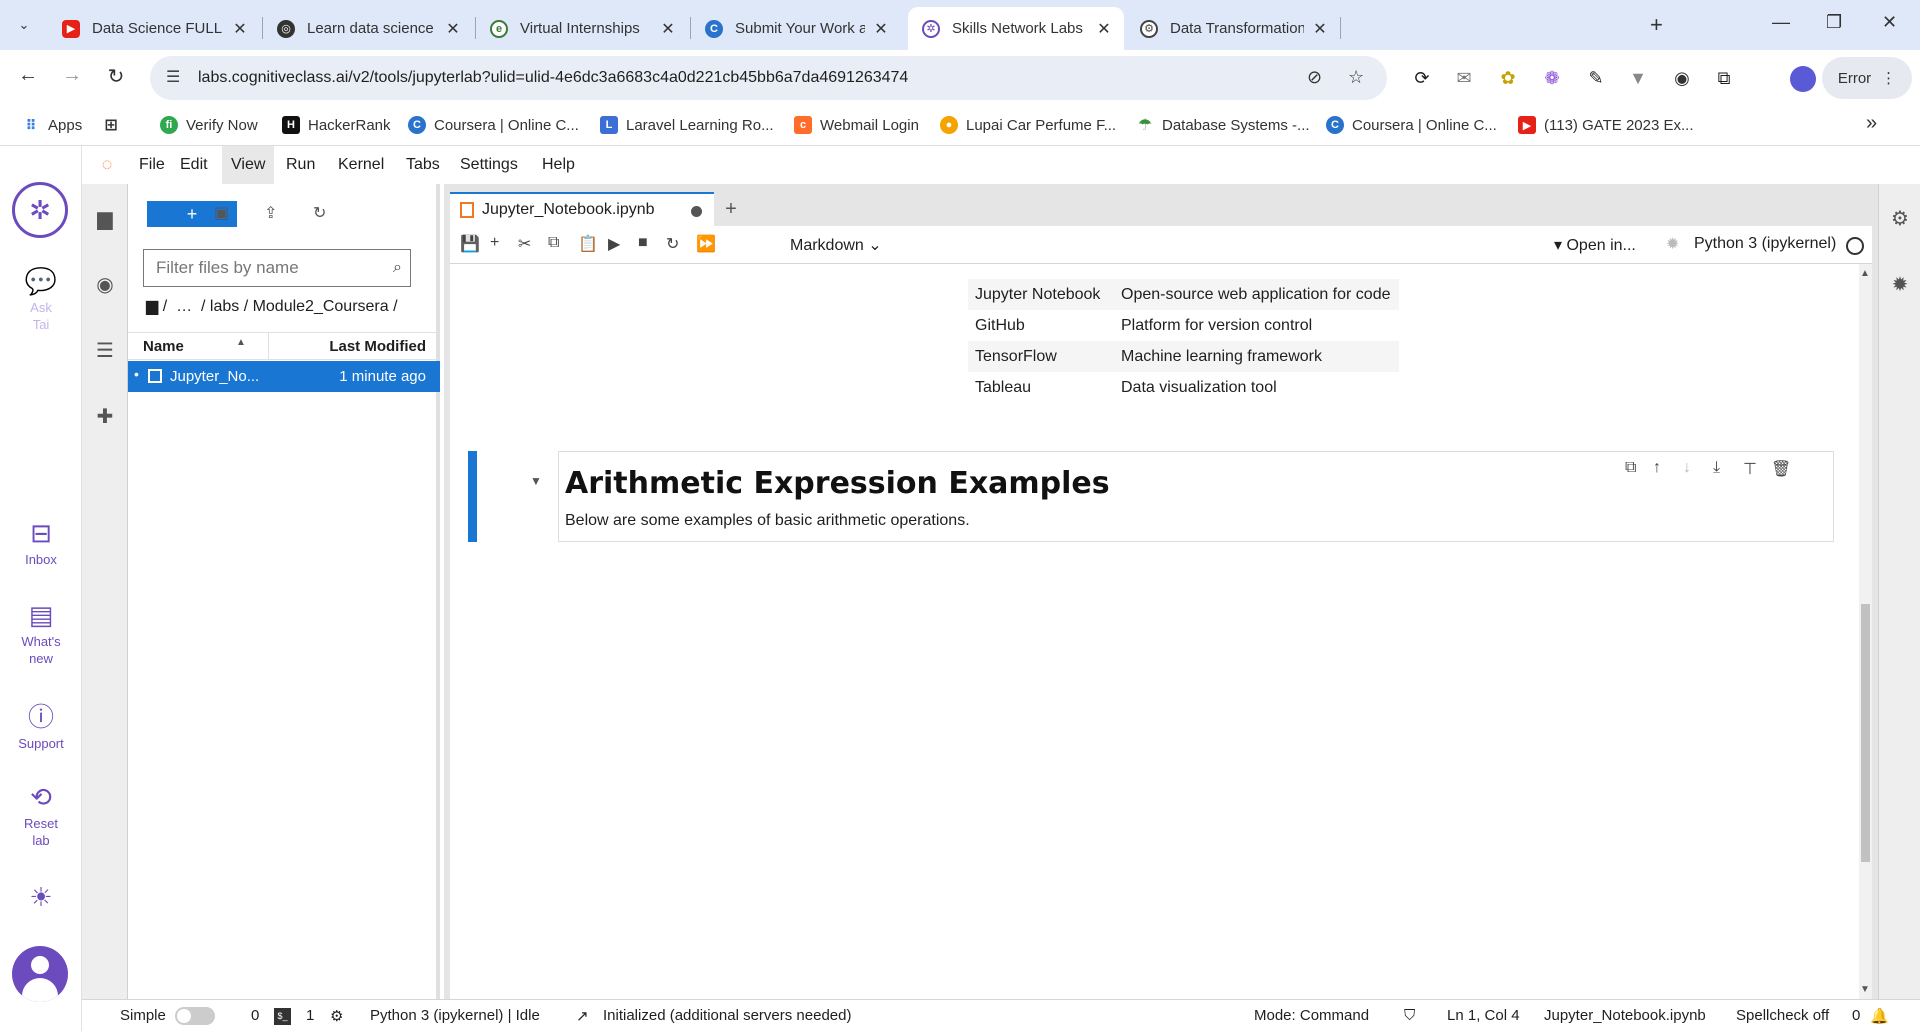 This screenshot has height=1031, width=1920. Describe the element at coordinates (1871, 123) in the screenshot. I see `bookmarks-overflow-icon: »` at that location.